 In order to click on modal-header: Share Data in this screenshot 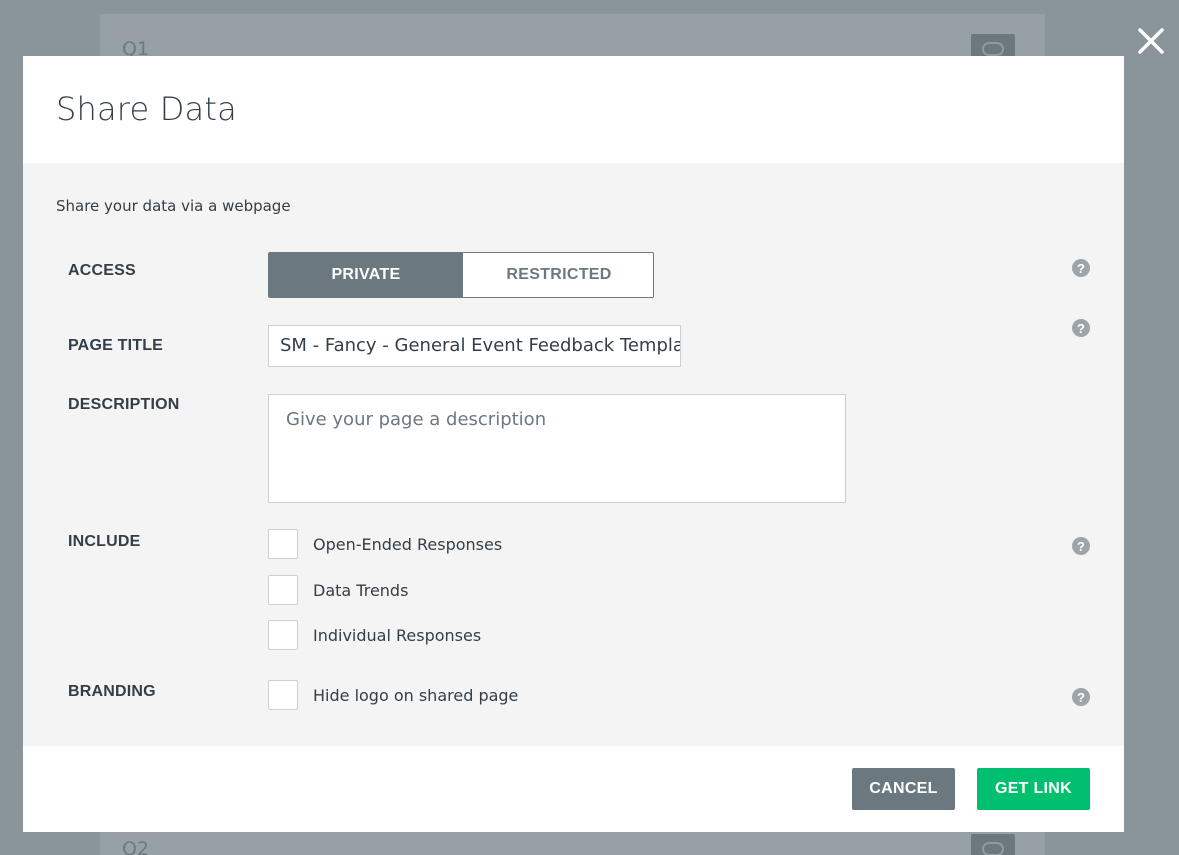, I will do `click(573, 109)`.